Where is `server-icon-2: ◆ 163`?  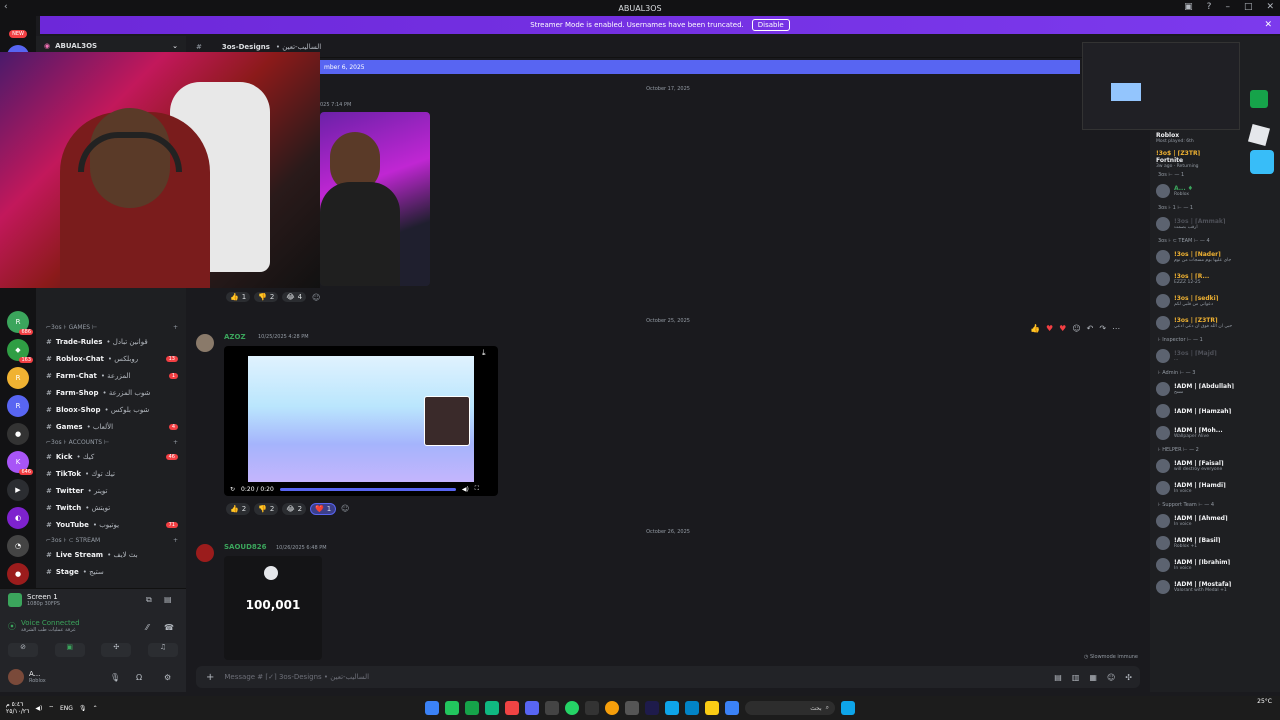 server-icon-2: ◆ 163 is located at coordinates (20, 351).